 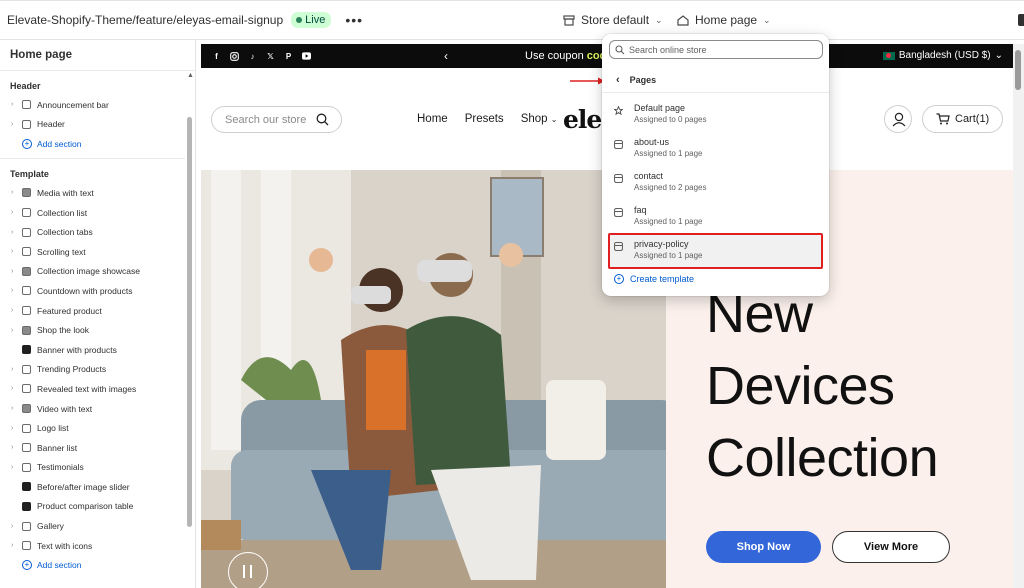 I want to click on facebook-icon: f, so click(x=216, y=56).